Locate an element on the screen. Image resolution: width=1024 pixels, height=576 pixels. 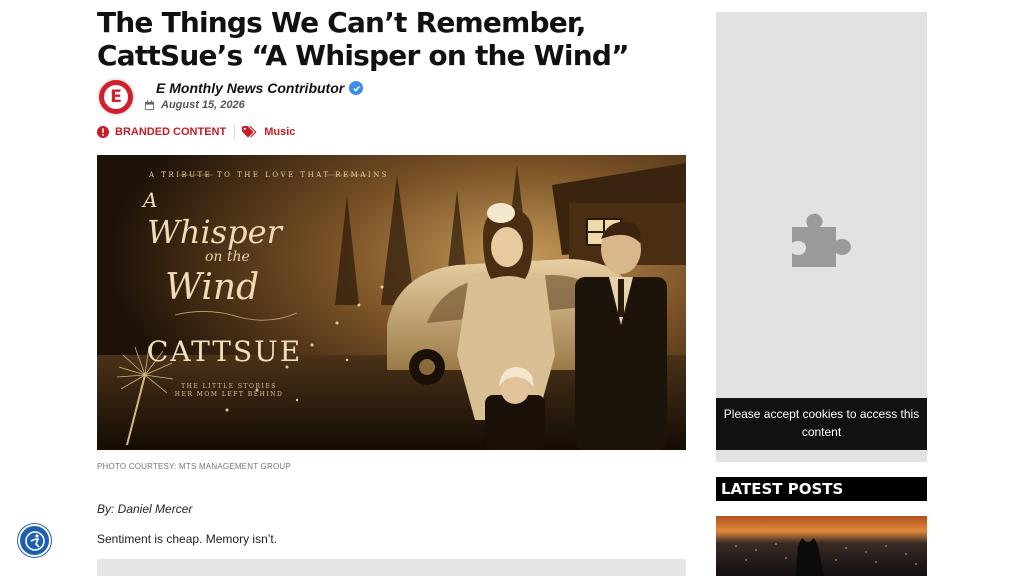
latest-post-thumbnail is located at coordinates (821, 546).